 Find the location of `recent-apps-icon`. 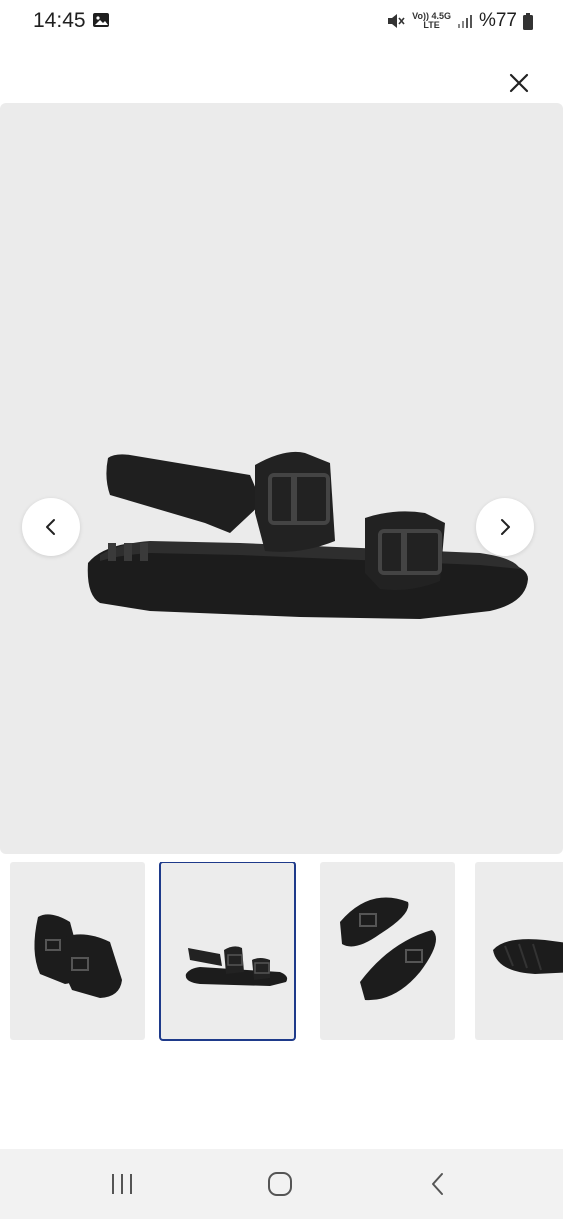

recent-apps-icon is located at coordinates (122, 1184).